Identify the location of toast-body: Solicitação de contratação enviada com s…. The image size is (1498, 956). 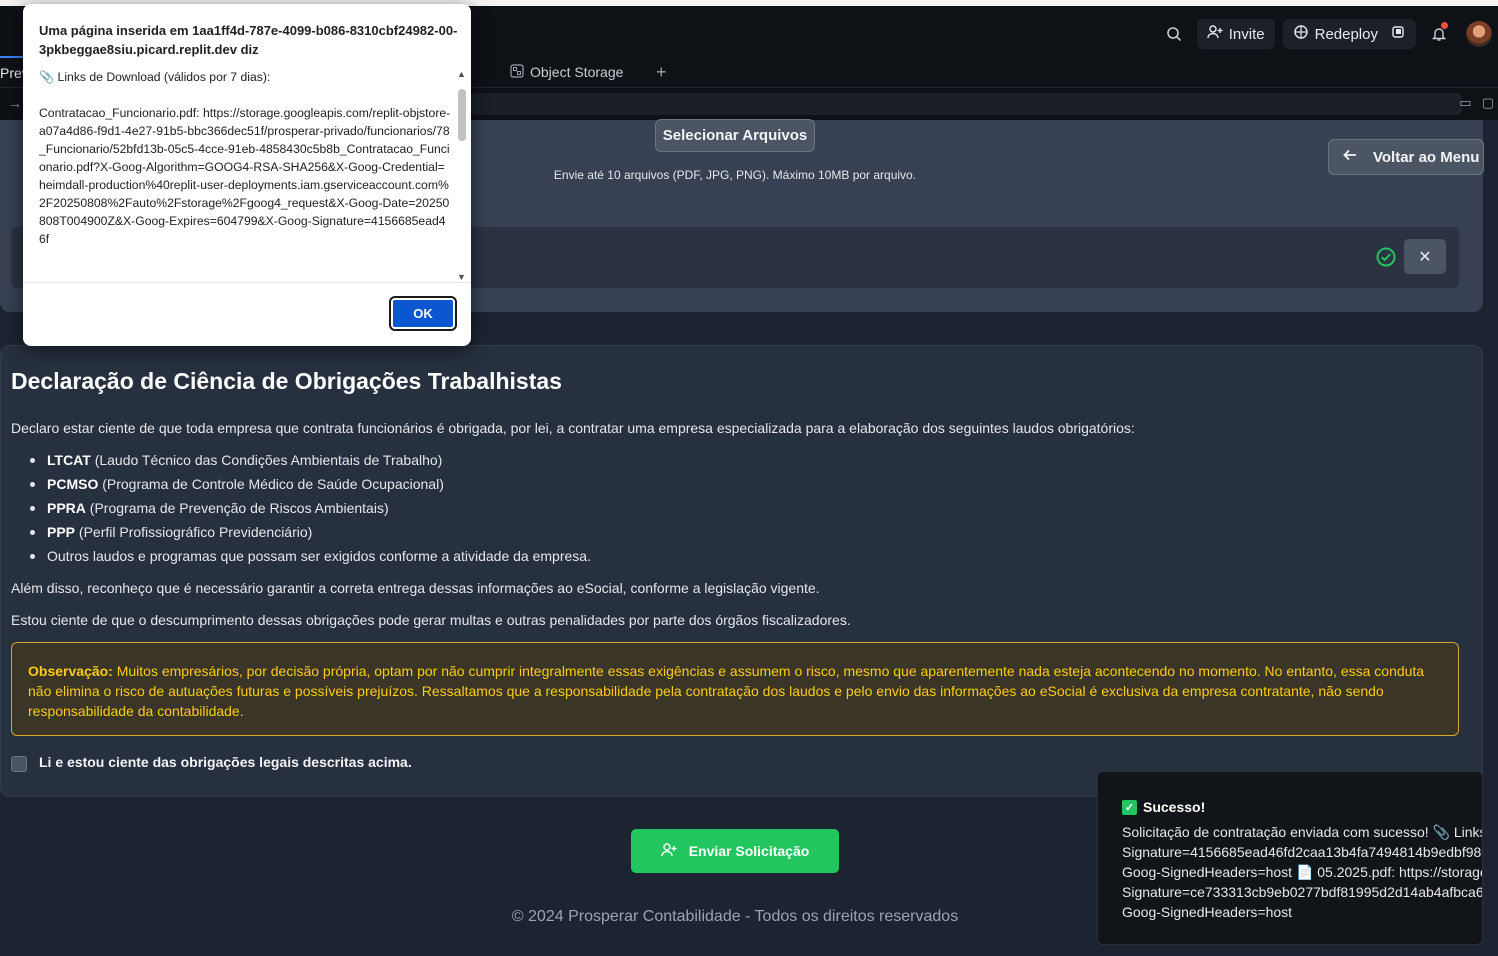
(1302, 872).